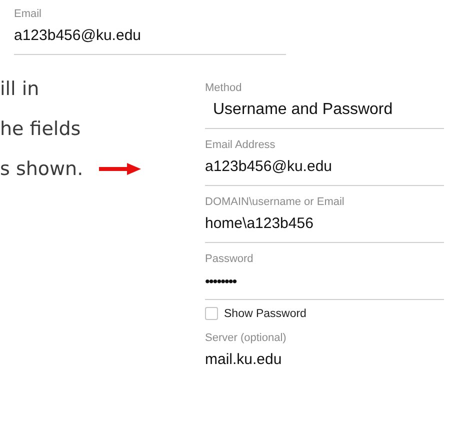 This screenshot has height=443, width=449. Describe the element at coordinates (324, 283) in the screenshot. I see `password-field: ••••••••` at that location.